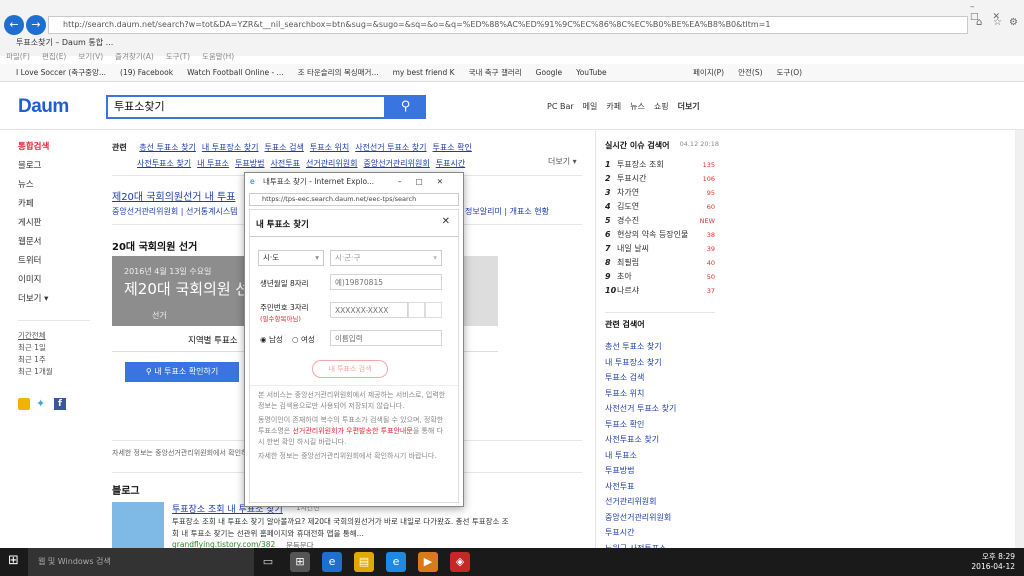  What do you see at coordinates (146, 72) in the screenshot?
I see `fav-item: (19) Facebook` at bounding box center [146, 72].